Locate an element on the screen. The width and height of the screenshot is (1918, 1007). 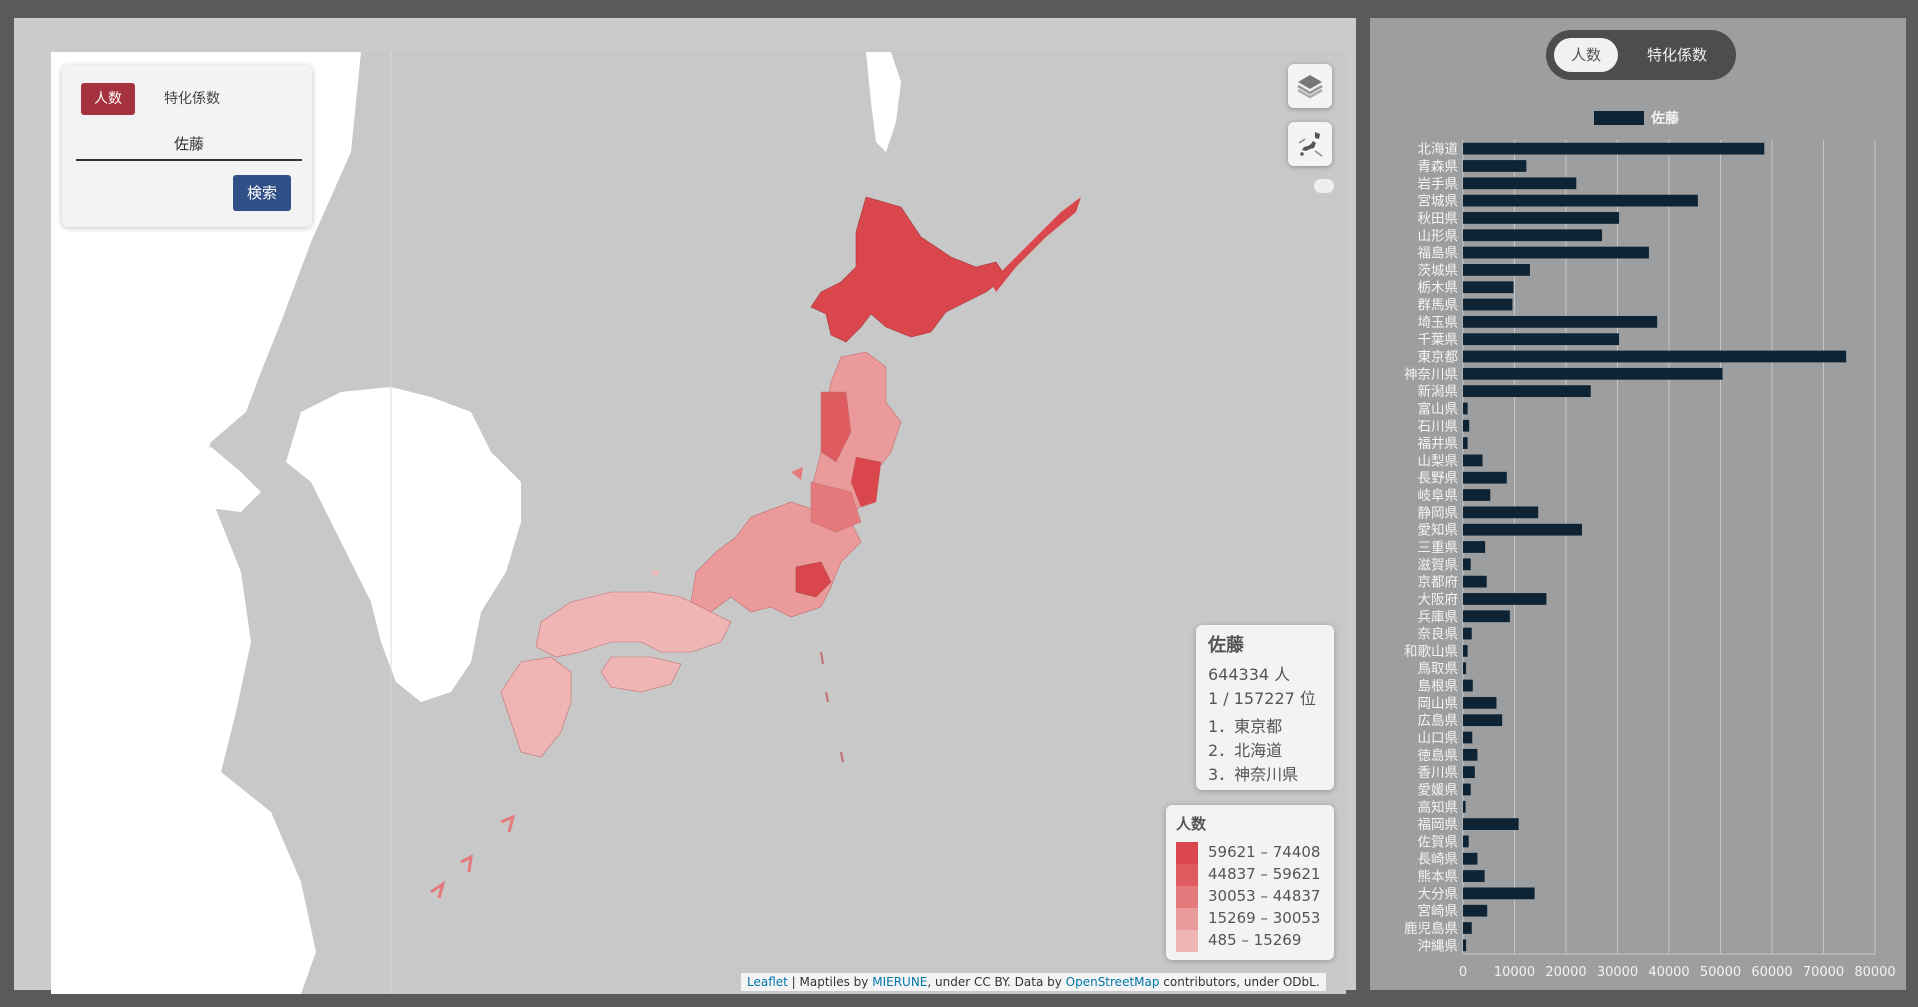
openstreetmap-link: OpenStreetMap is located at coordinates (1113, 982).